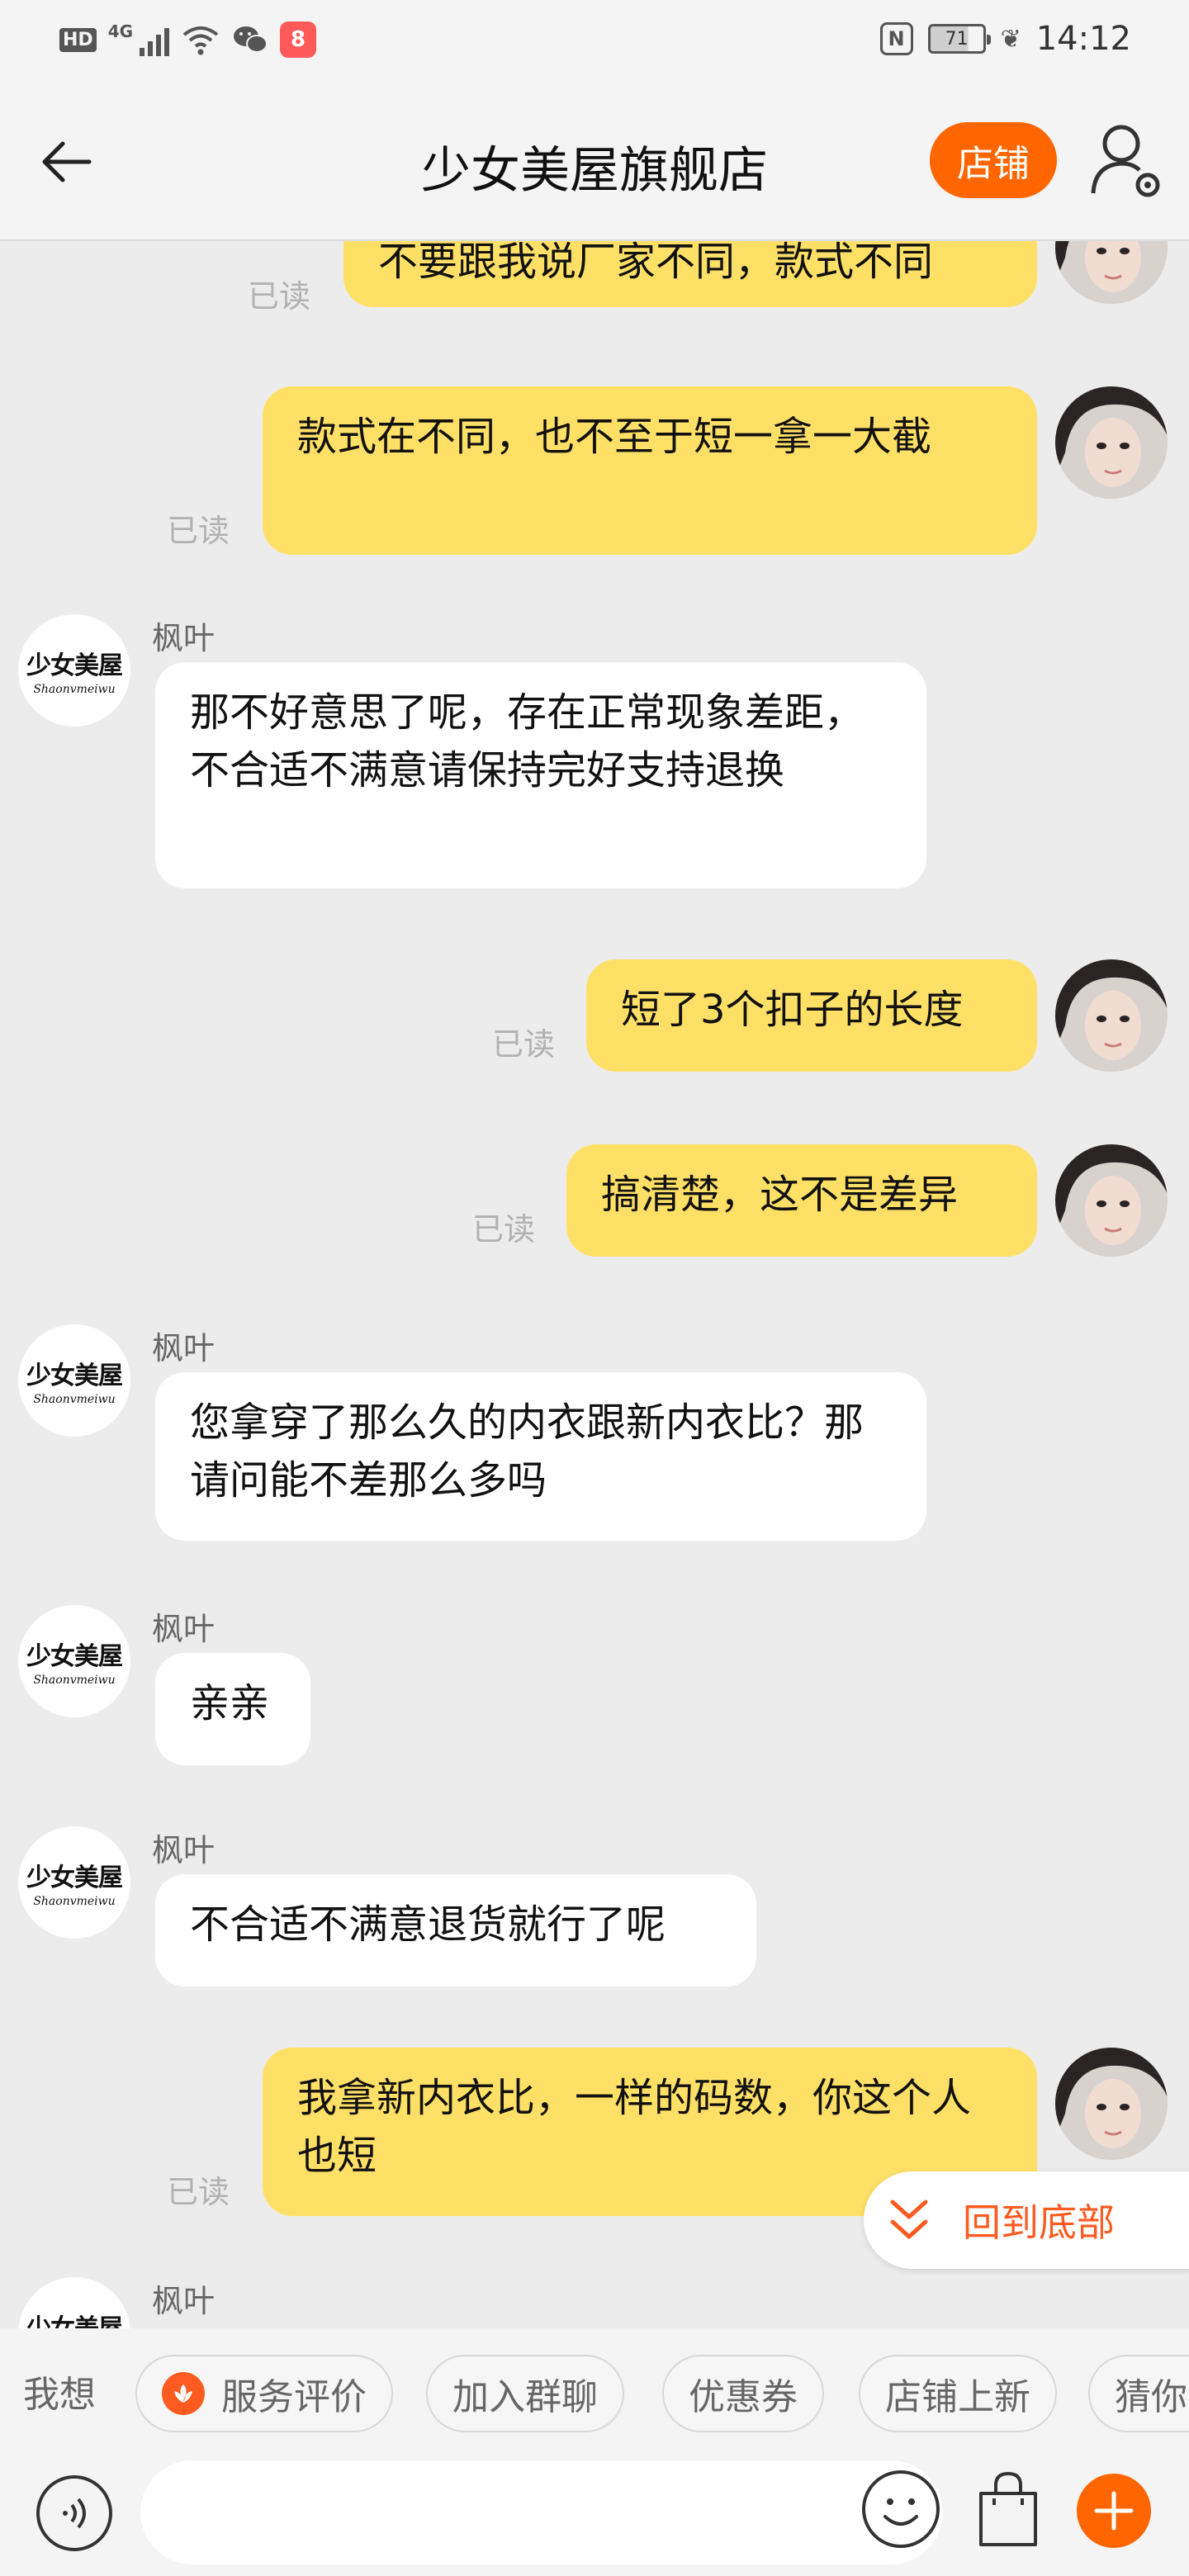 This screenshot has height=2576, width=1189. I want to click on plus-icon, so click(1114, 2511).